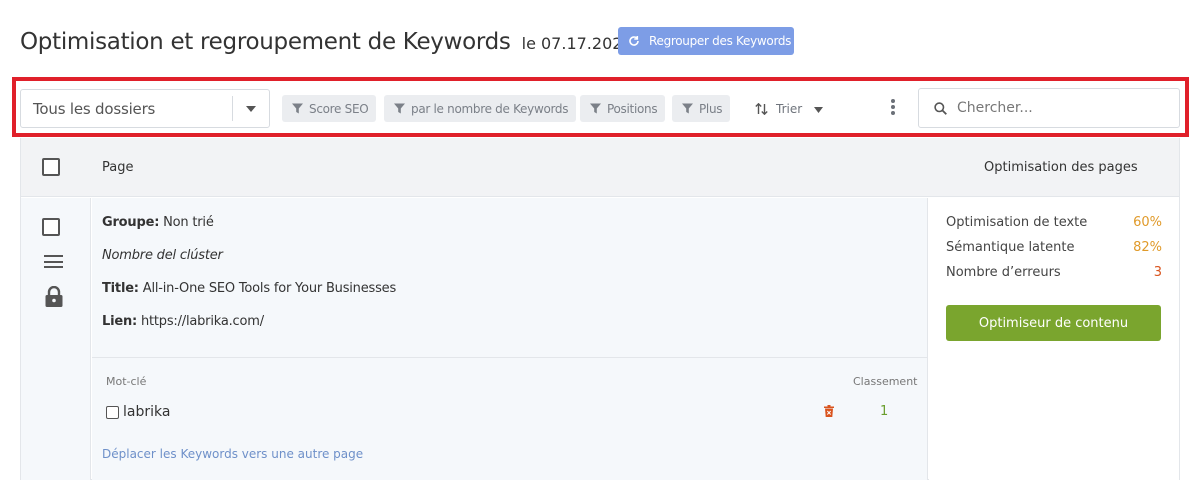 This screenshot has width=1195, height=480. I want to click on content-optimizer-button: Optimiseur de contenu, so click(1053, 323).